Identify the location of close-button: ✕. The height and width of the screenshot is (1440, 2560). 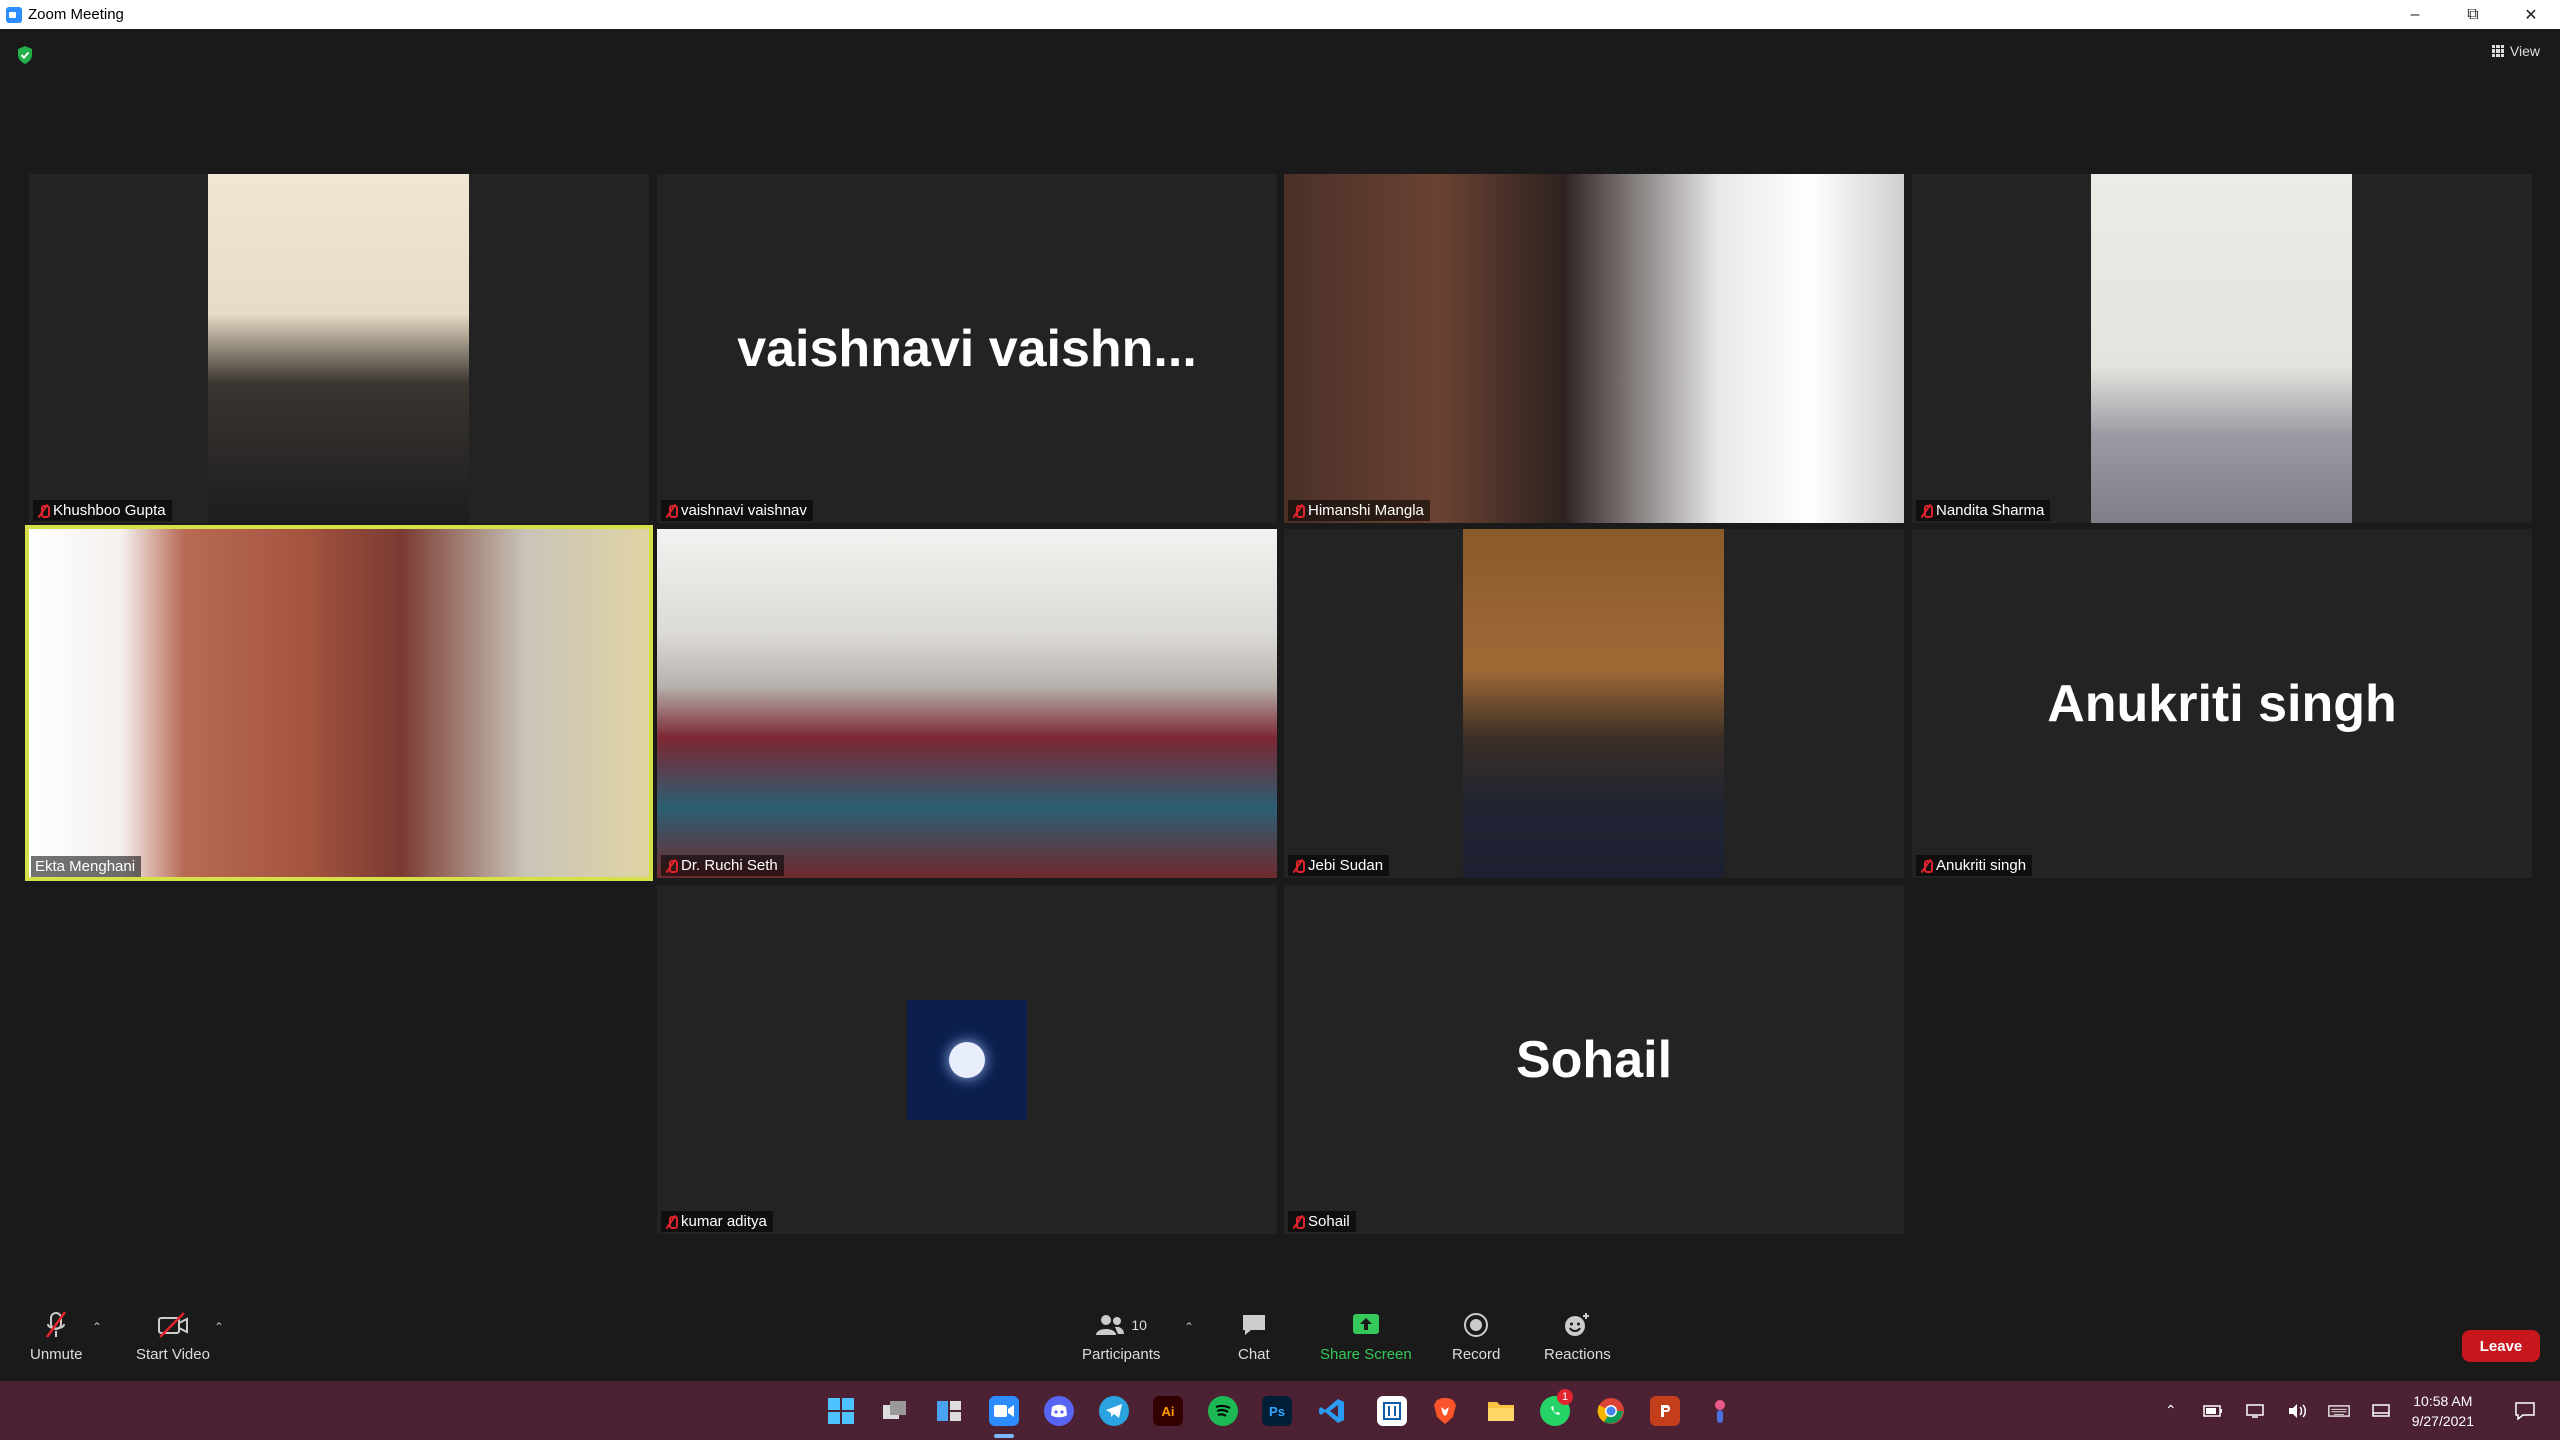
(2531, 14).